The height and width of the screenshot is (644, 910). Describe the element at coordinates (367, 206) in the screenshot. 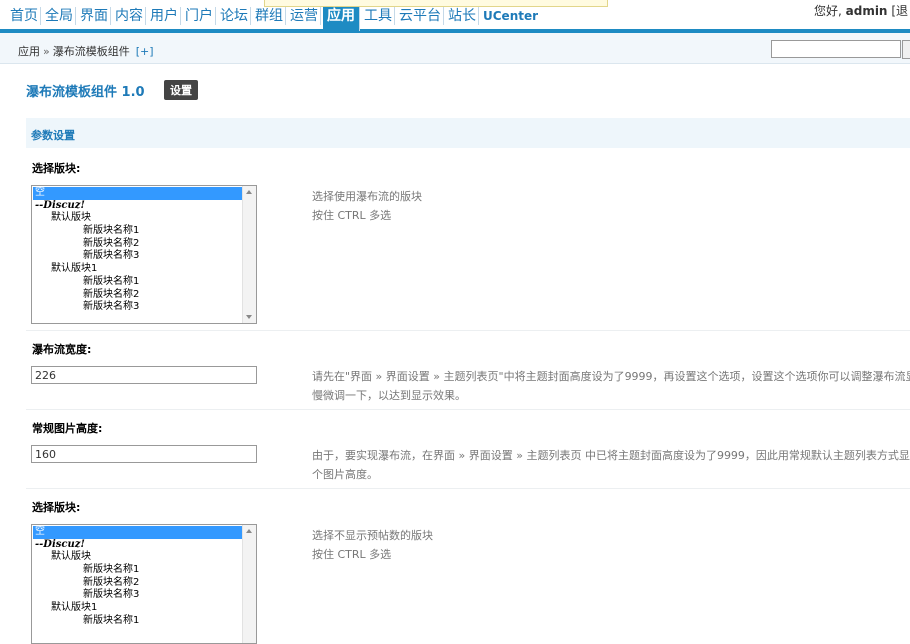

I see `setting-desc-forums: 选择使用瀑布流的版块 按住 CTRL 多选` at that location.